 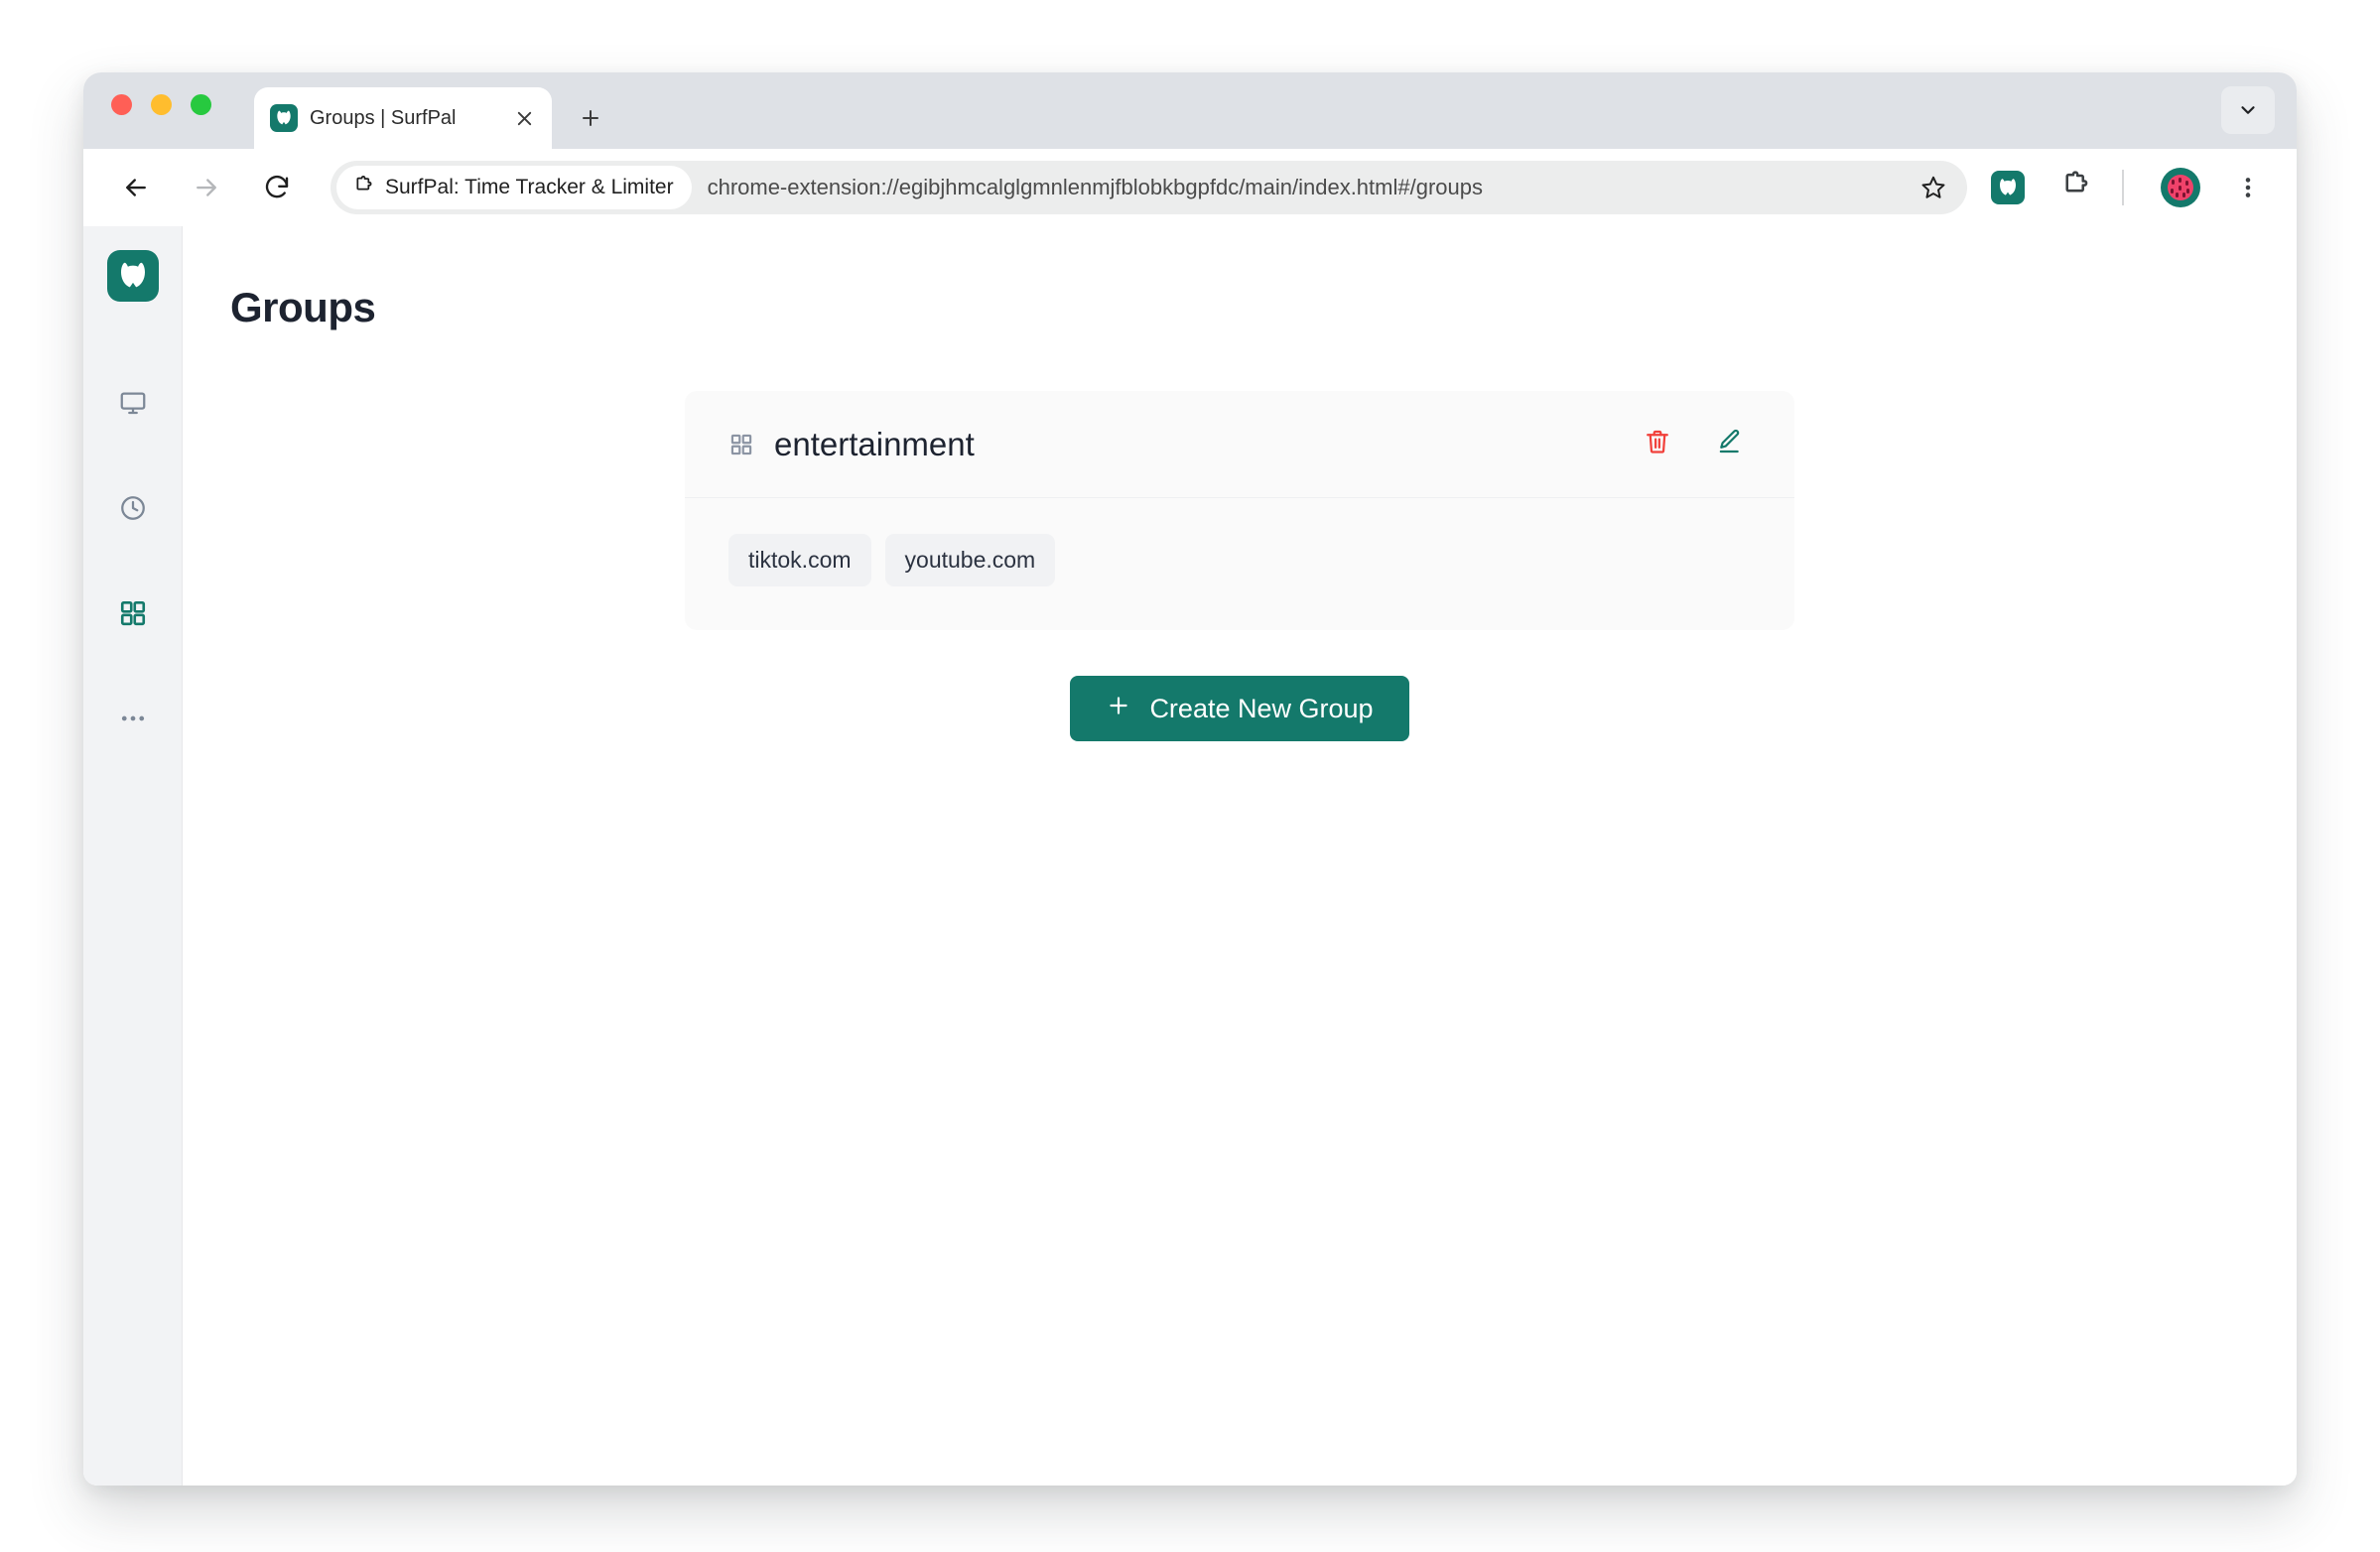 I want to click on window-close-button, so click(x=121, y=104).